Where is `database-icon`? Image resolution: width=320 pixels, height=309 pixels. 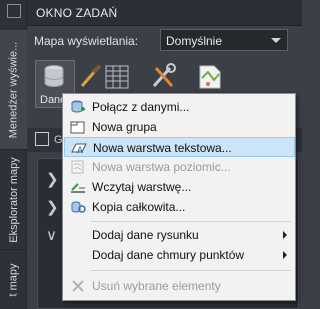
database-icon is located at coordinates (54, 76).